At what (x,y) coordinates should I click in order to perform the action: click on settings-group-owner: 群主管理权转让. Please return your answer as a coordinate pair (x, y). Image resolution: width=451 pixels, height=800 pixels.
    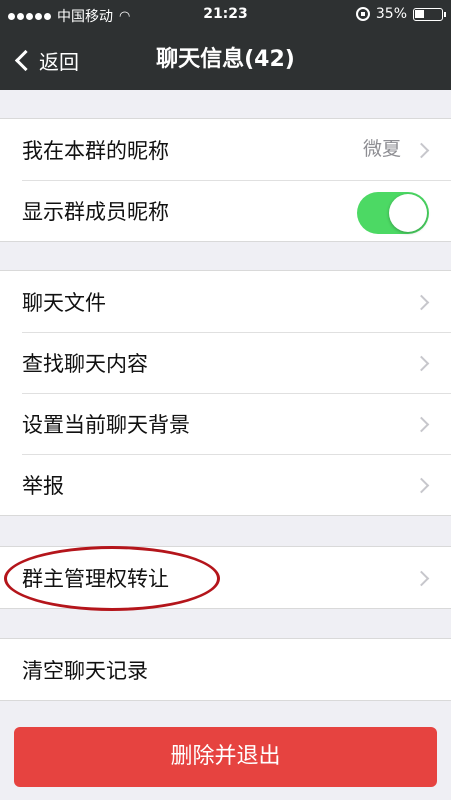
    Looking at the image, I should click on (225, 577).